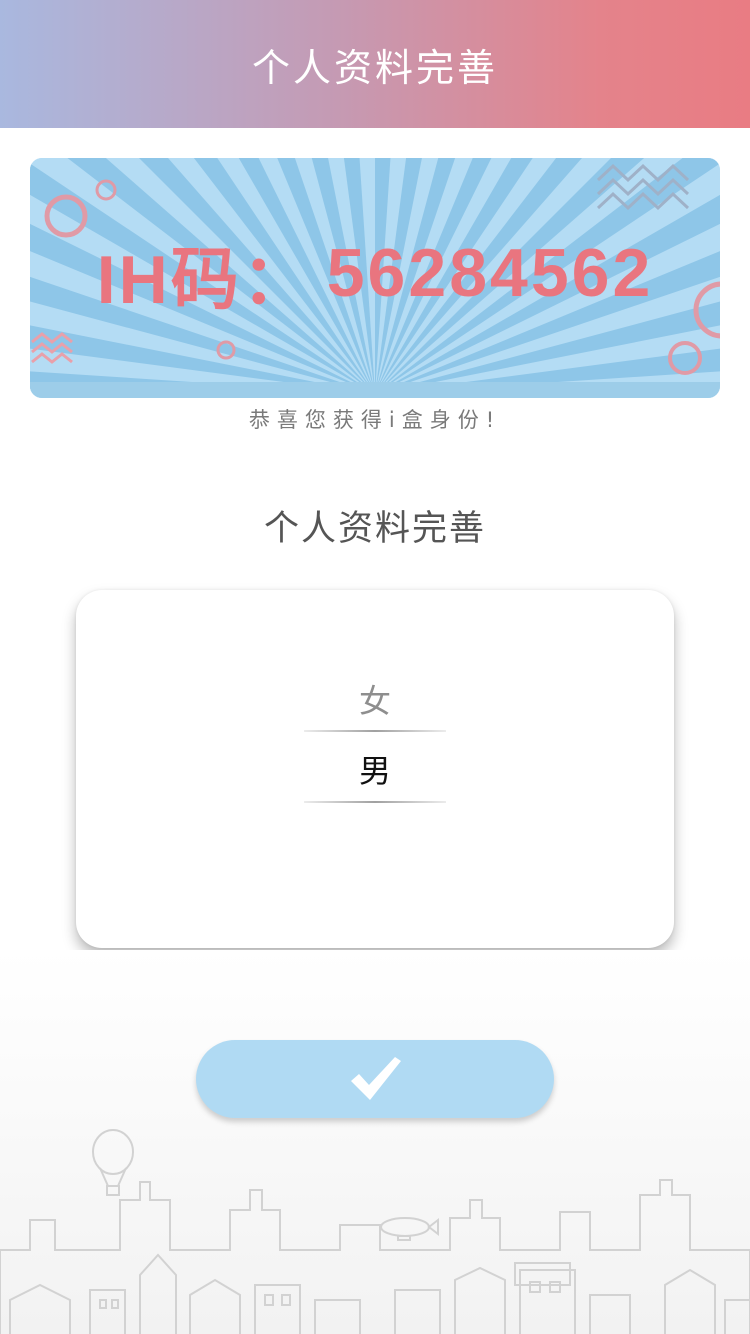  What do you see at coordinates (375, 769) in the screenshot?
I see `gender-option-male-selected: 男` at bounding box center [375, 769].